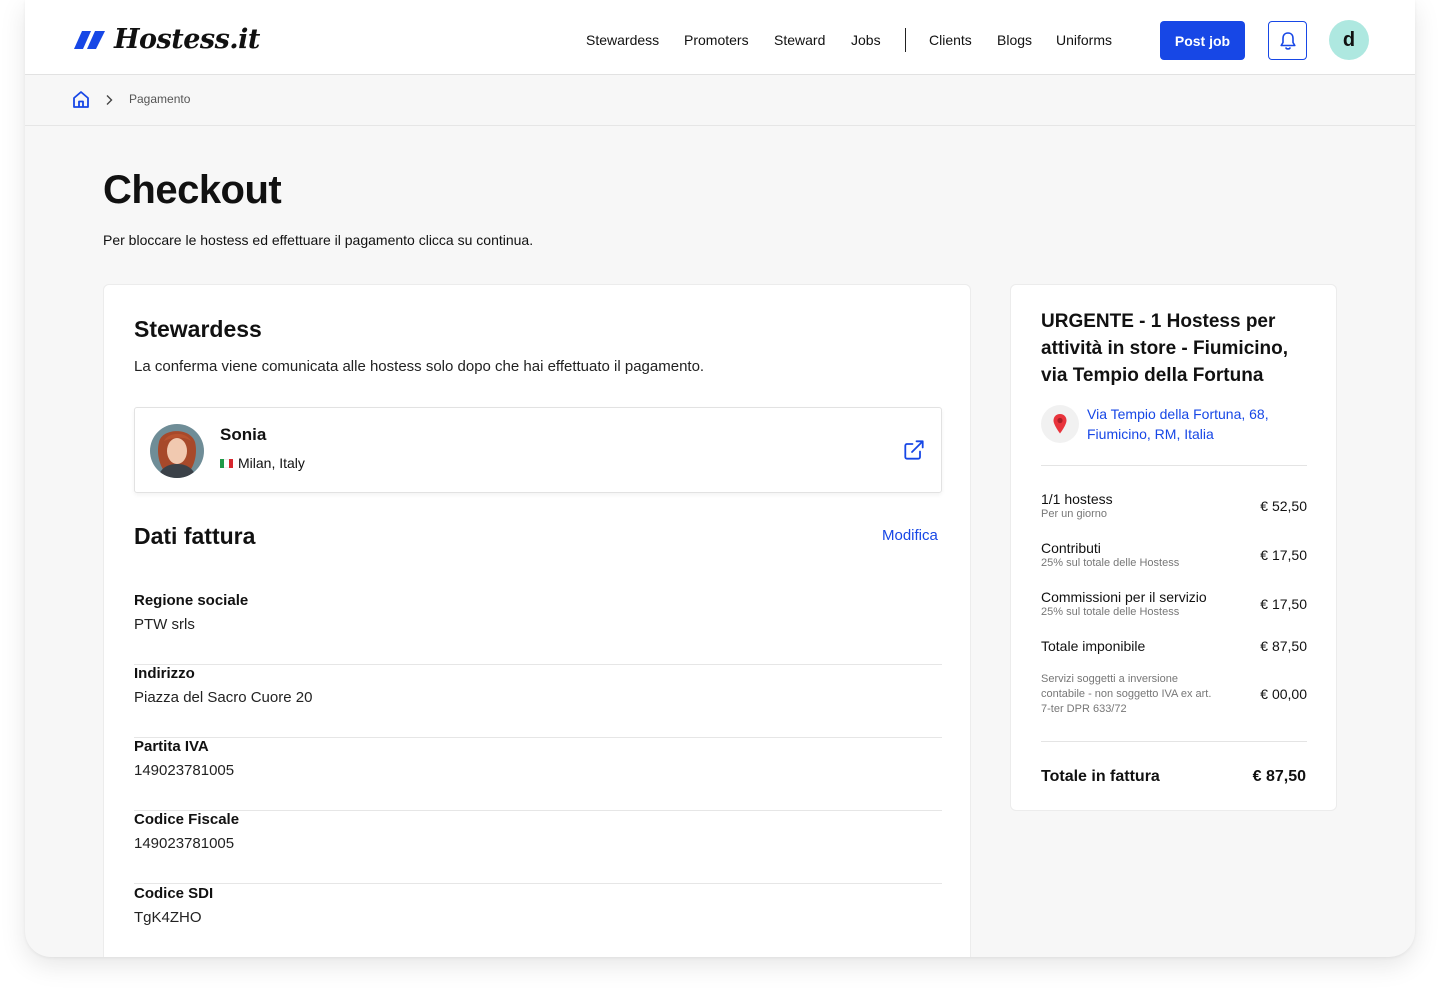  I want to click on reverse-charge-amount: € 00,00, so click(1283, 694).